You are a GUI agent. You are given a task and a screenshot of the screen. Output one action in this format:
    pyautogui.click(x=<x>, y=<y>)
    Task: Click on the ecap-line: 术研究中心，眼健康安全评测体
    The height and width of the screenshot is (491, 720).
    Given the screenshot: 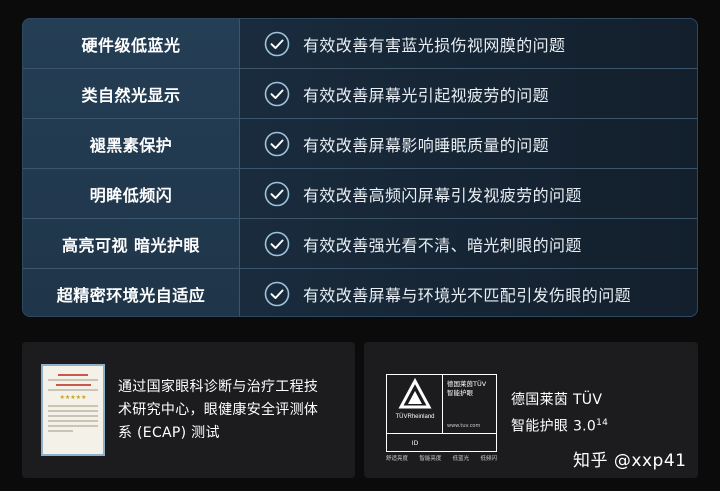 What is the action you would take?
    pyautogui.click(x=218, y=410)
    